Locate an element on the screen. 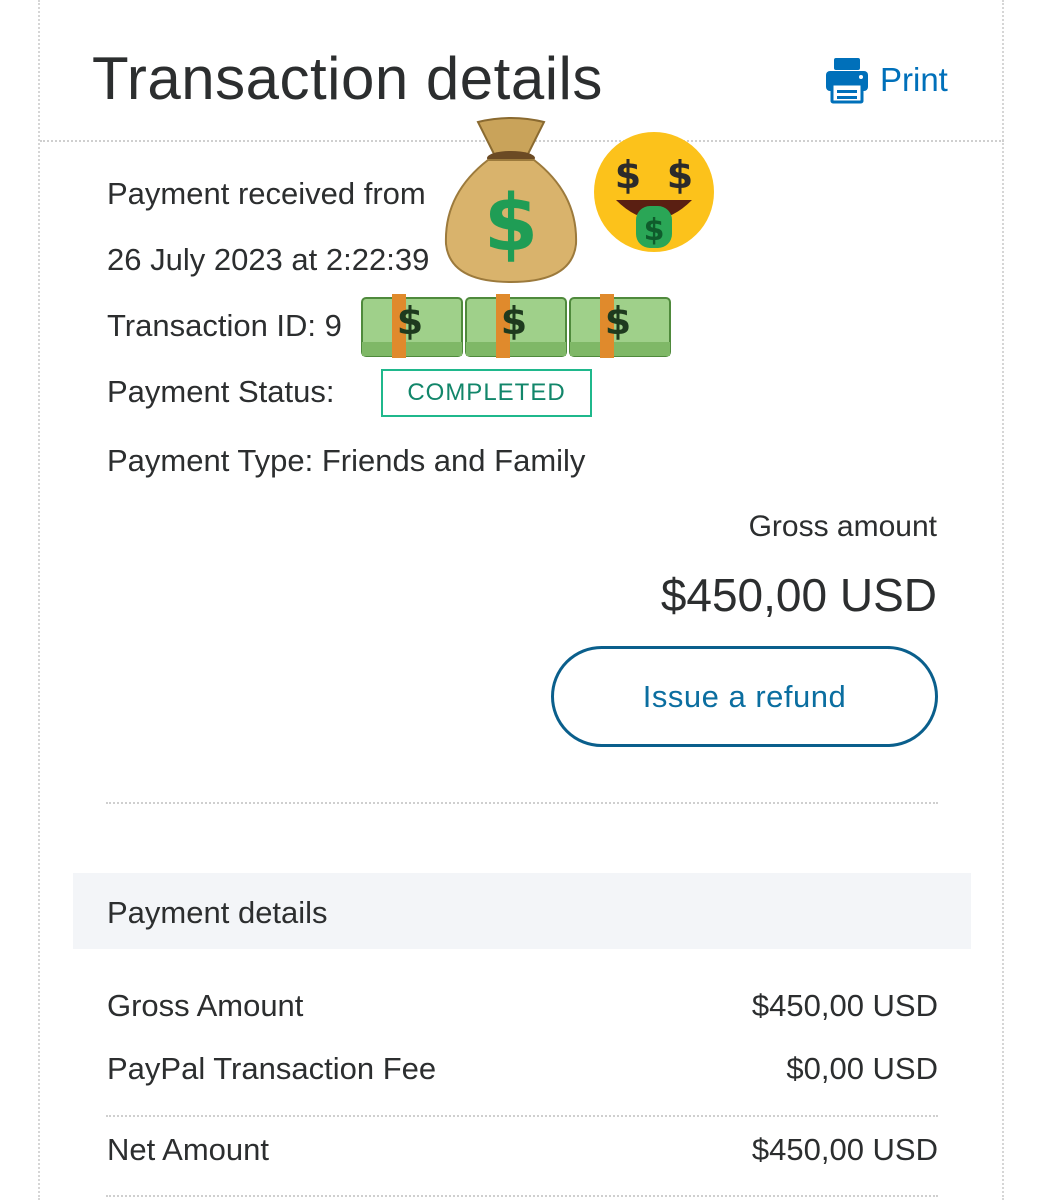 The height and width of the screenshot is (1200, 1043). payment-received-line: Payment received from is located at coordinates (266, 193).